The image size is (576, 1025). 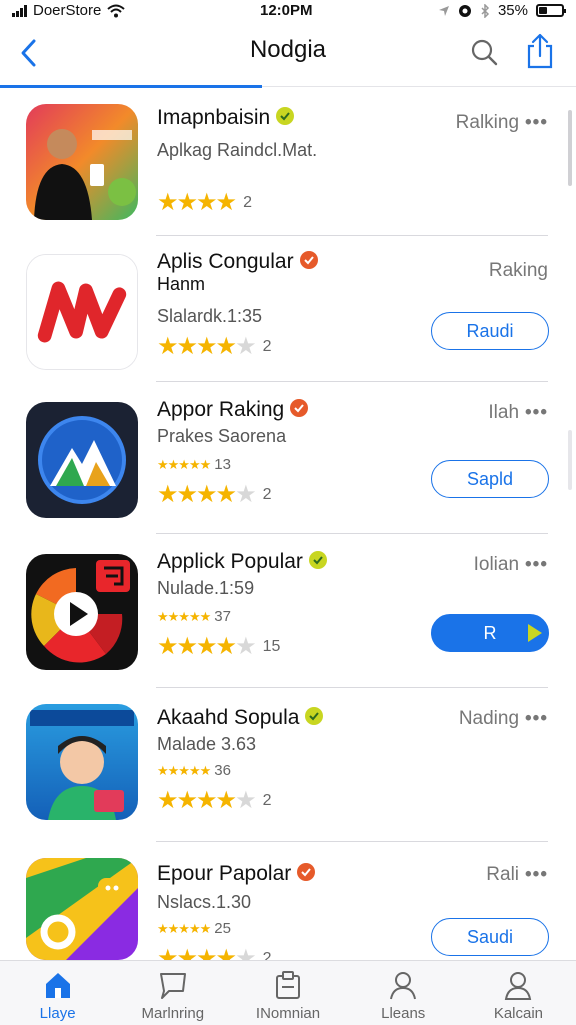 I want to click on app-name-line2: Hanm, so click(x=181, y=284).